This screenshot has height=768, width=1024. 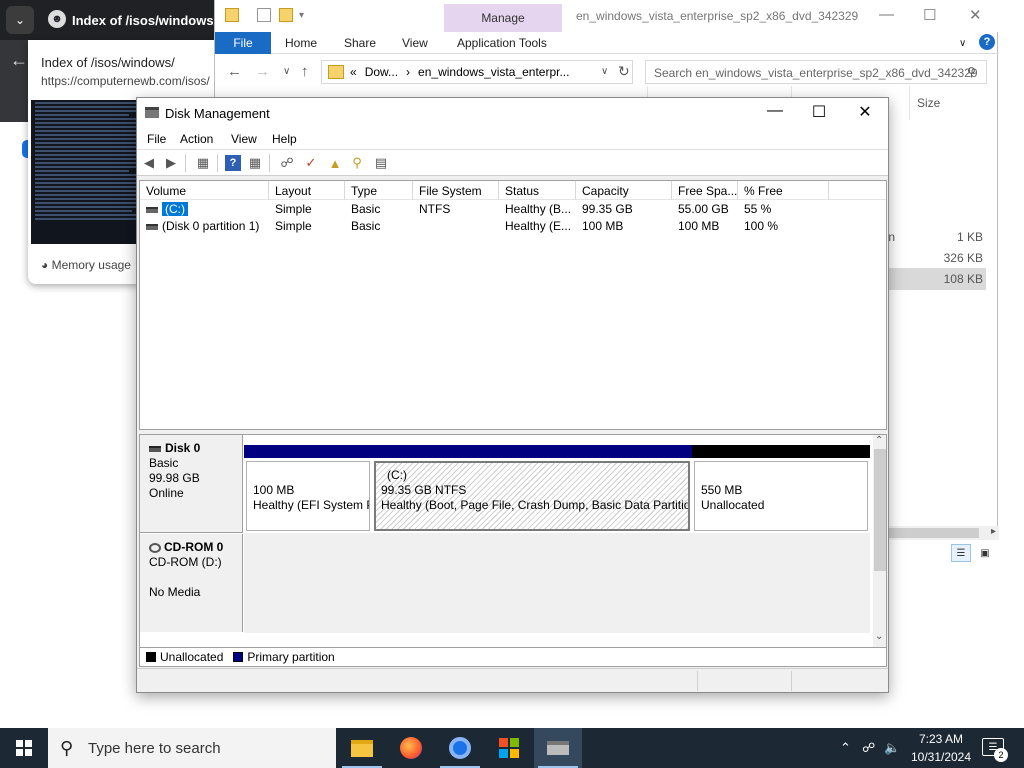 I want to click on ribbon-tab-application-tools: Application Tools, so click(x=502, y=43).